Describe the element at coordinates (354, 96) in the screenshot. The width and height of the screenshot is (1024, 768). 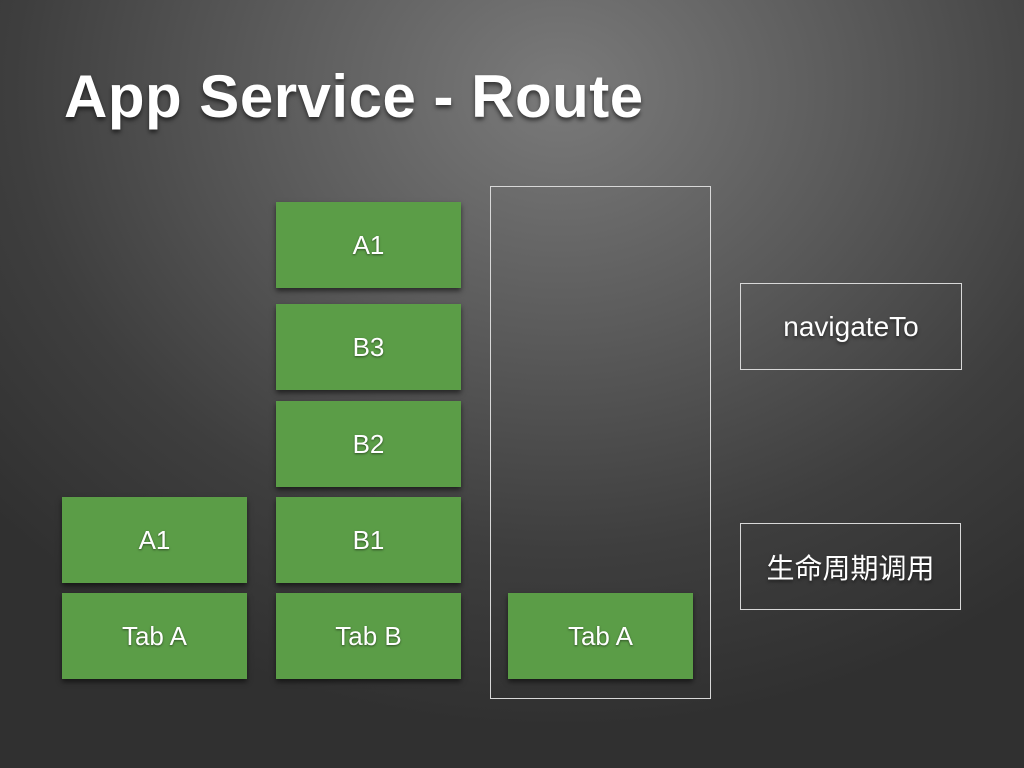
I see `slide-title: App Service - Route` at that location.